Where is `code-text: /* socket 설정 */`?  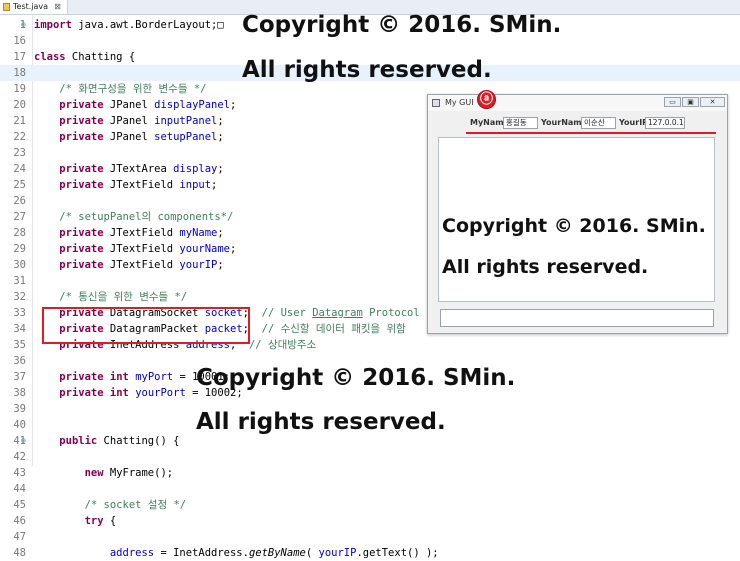 code-text: /* socket 설정 */ is located at coordinates (110, 505).